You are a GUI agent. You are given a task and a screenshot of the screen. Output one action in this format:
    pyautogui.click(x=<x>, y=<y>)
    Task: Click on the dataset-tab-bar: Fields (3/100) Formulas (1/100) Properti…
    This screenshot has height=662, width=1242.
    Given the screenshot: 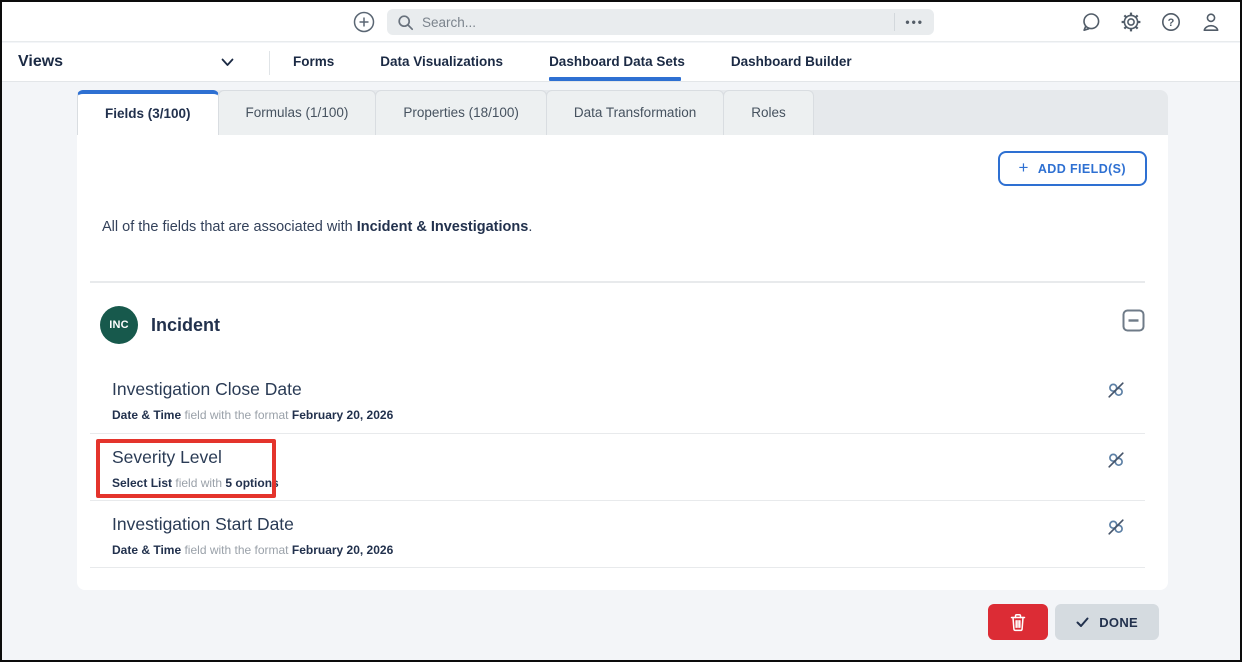 What is the action you would take?
    pyautogui.click(x=622, y=112)
    